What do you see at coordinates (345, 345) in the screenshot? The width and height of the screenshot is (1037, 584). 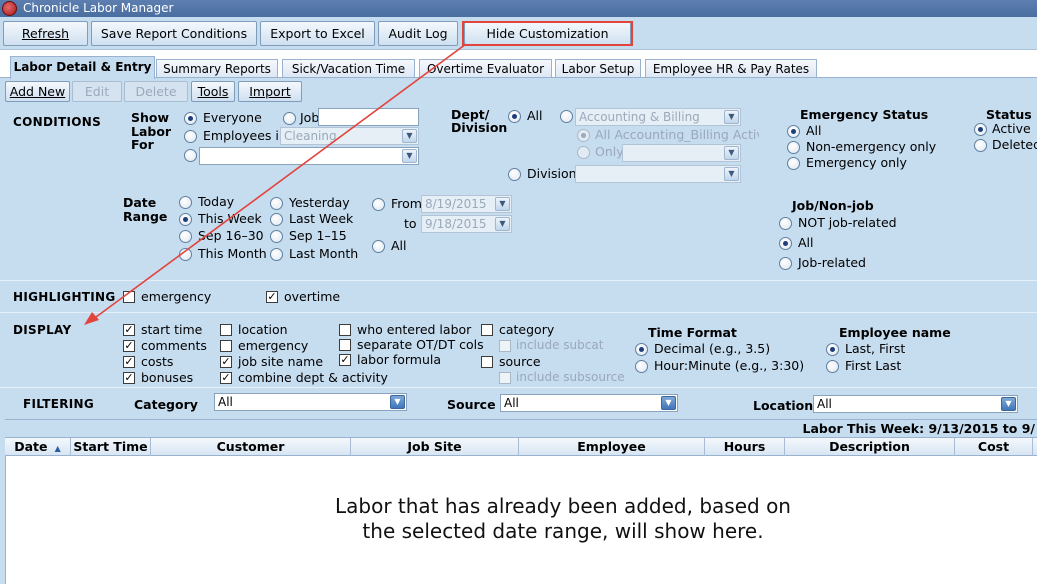 I see `separate-ot-checkbox` at bounding box center [345, 345].